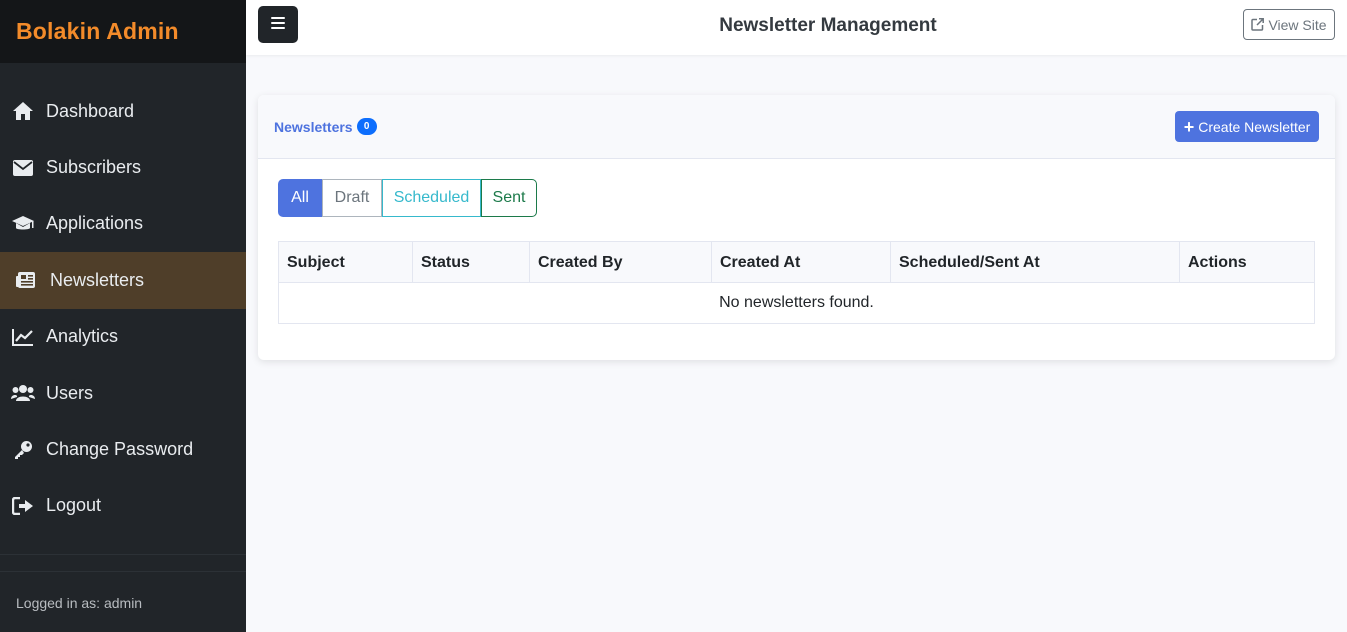  I want to click on create-newsletter-button: + Create Newsletter, so click(1247, 126).